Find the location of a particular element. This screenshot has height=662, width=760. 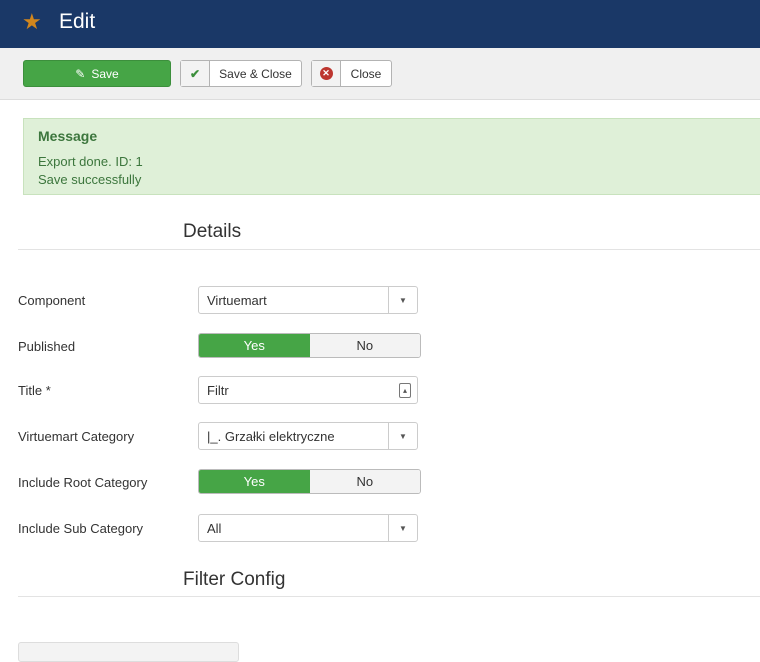

toolbar: ✎ Save ✔ Save & Close ✕ Close is located at coordinates (380, 74).